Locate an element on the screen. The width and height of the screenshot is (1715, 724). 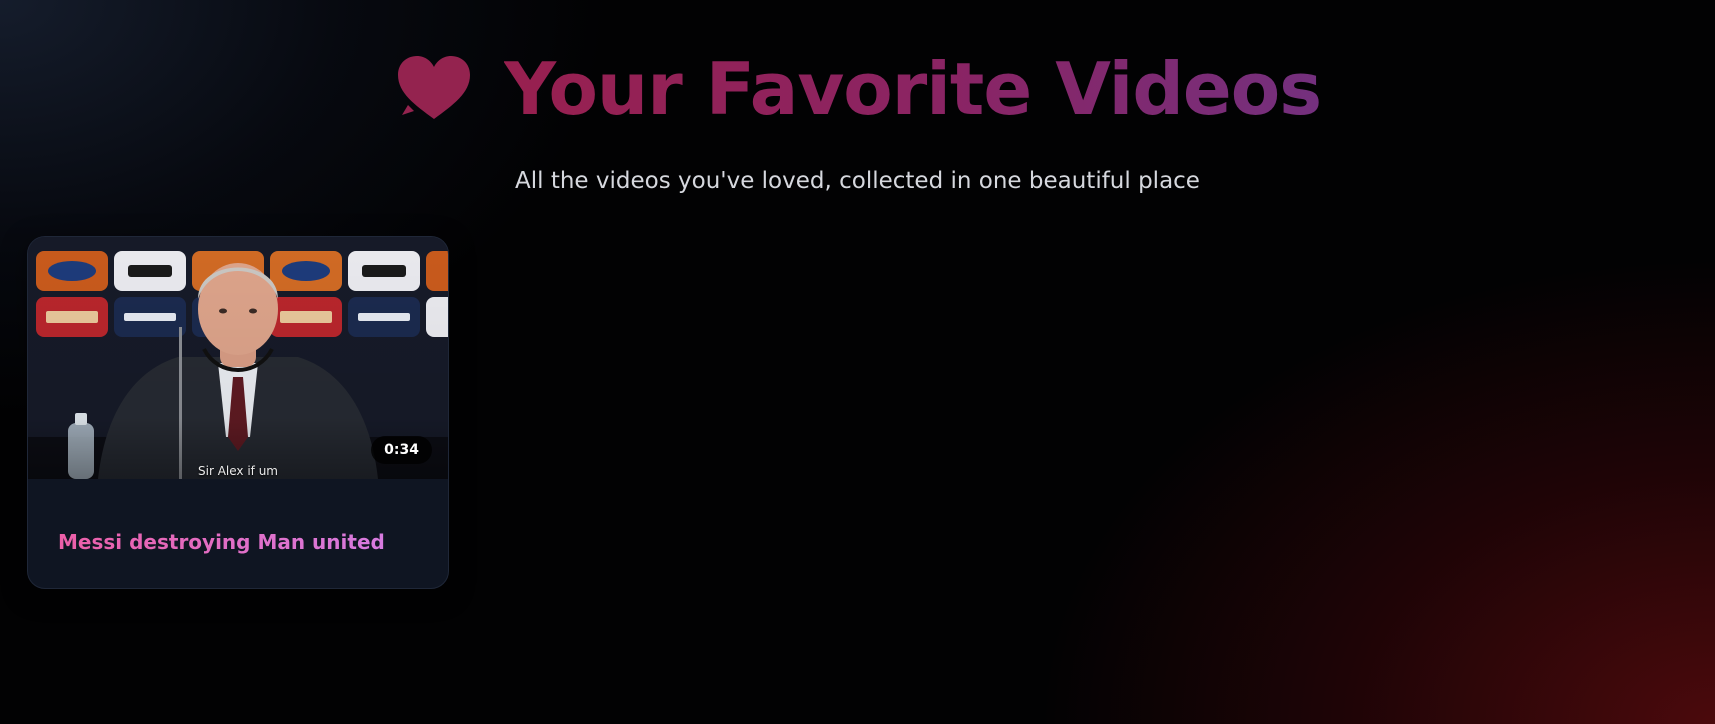
title-row: Your Favorite Videos is located at coordinates (857, 89).